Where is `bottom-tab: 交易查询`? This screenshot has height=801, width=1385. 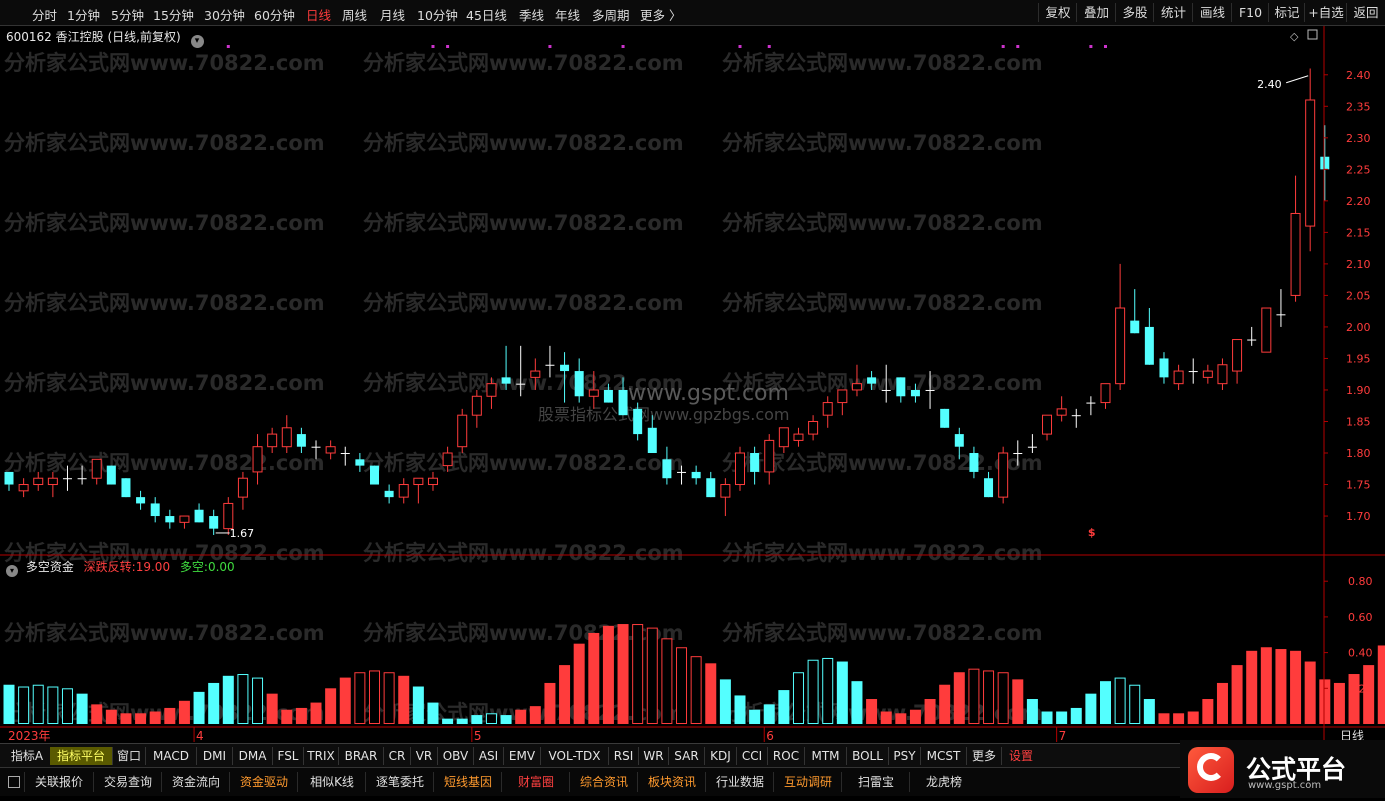
bottom-tab: 交易查询 is located at coordinates (127, 782).